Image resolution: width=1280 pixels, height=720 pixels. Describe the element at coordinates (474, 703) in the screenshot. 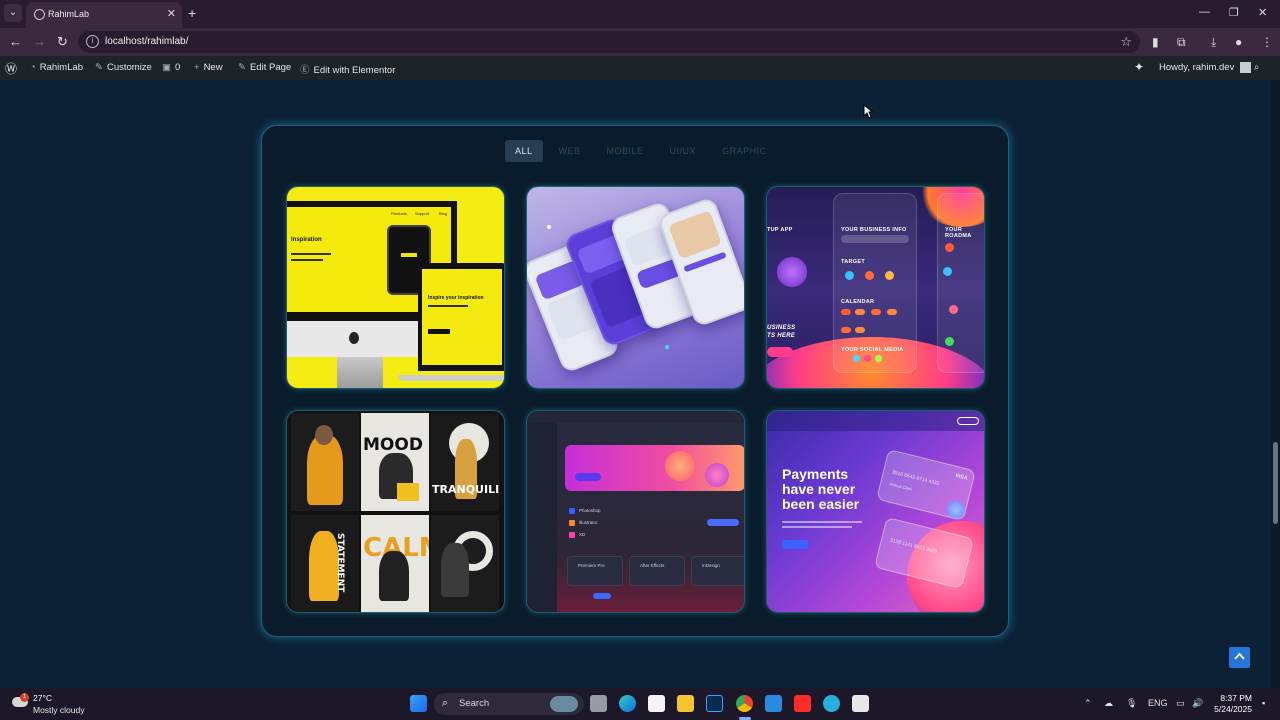

I see `taskbar-search-label: Search` at that location.